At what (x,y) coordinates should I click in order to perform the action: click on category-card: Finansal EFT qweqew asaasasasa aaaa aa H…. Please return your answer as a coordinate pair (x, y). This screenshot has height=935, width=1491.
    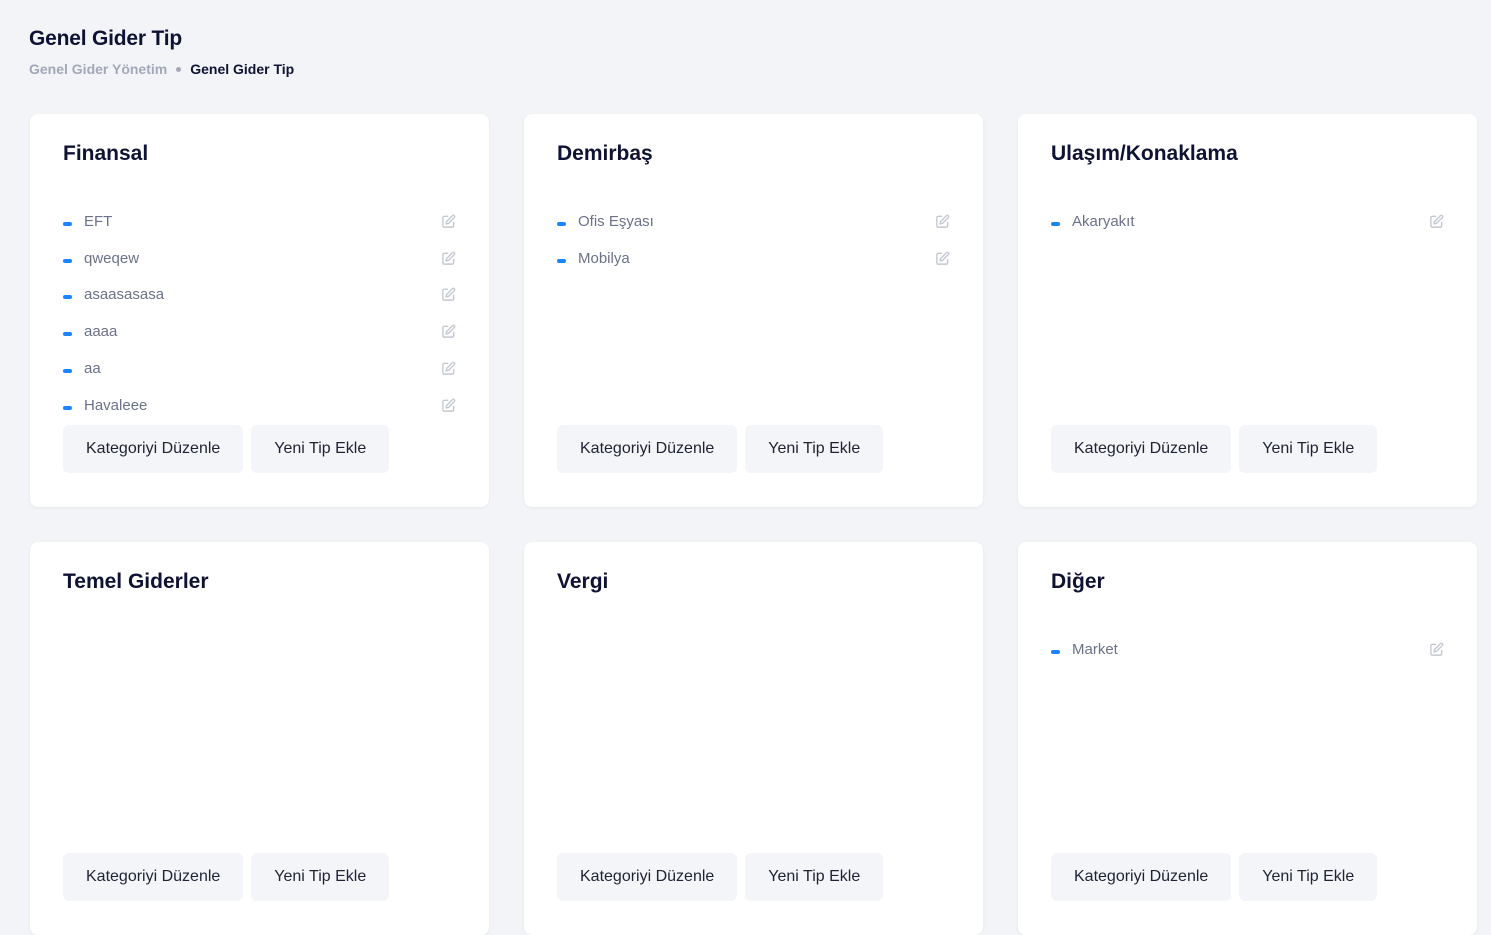
    Looking at the image, I should click on (259, 310).